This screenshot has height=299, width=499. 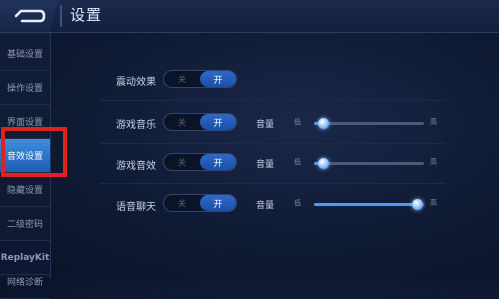 What do you see at coordinates (136, 82) in the screenshot?
I see `vibration-label: 震动效果` at bounding box center [136, 82].